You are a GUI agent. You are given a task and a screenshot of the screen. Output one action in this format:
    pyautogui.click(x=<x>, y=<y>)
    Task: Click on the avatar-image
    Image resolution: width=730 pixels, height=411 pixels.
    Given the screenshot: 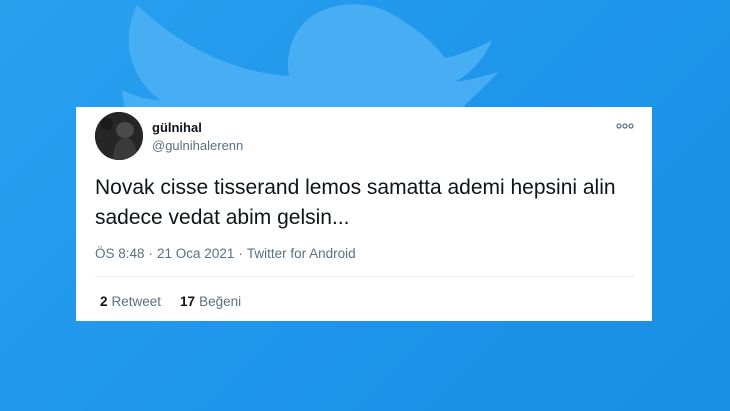 What is the action you would take?
    pyautogui.click(x=119, y=136)
    